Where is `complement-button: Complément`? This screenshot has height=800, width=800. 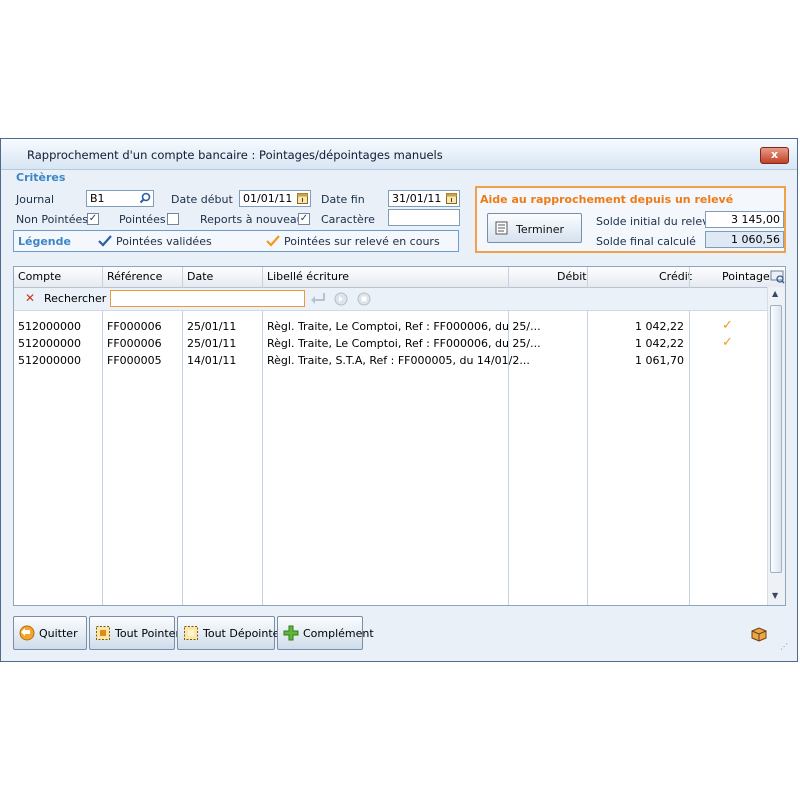
complement-button: Complément is located at coordinates (325, 633).